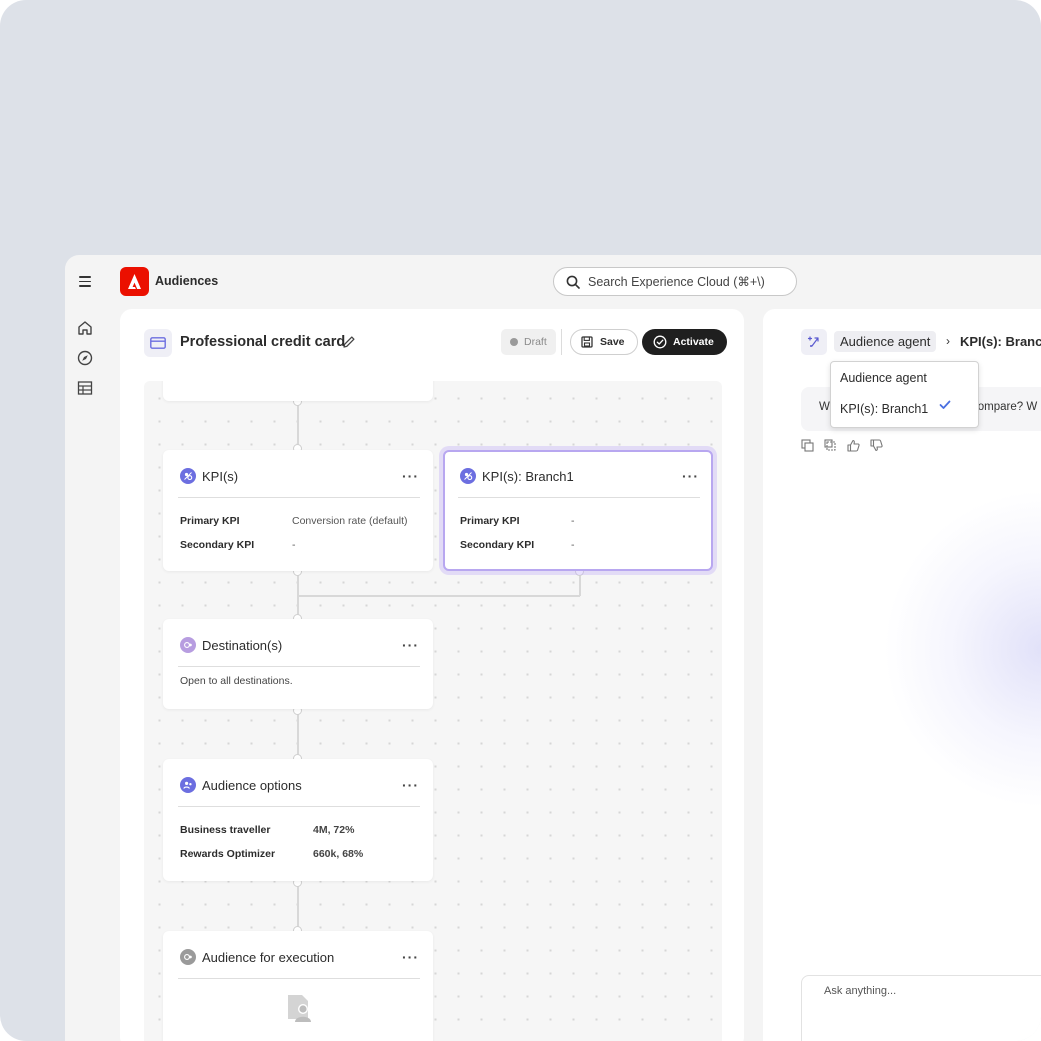 The image size is (1041, 1041). I want to click on card-title: Audience options, so click(252, 785).